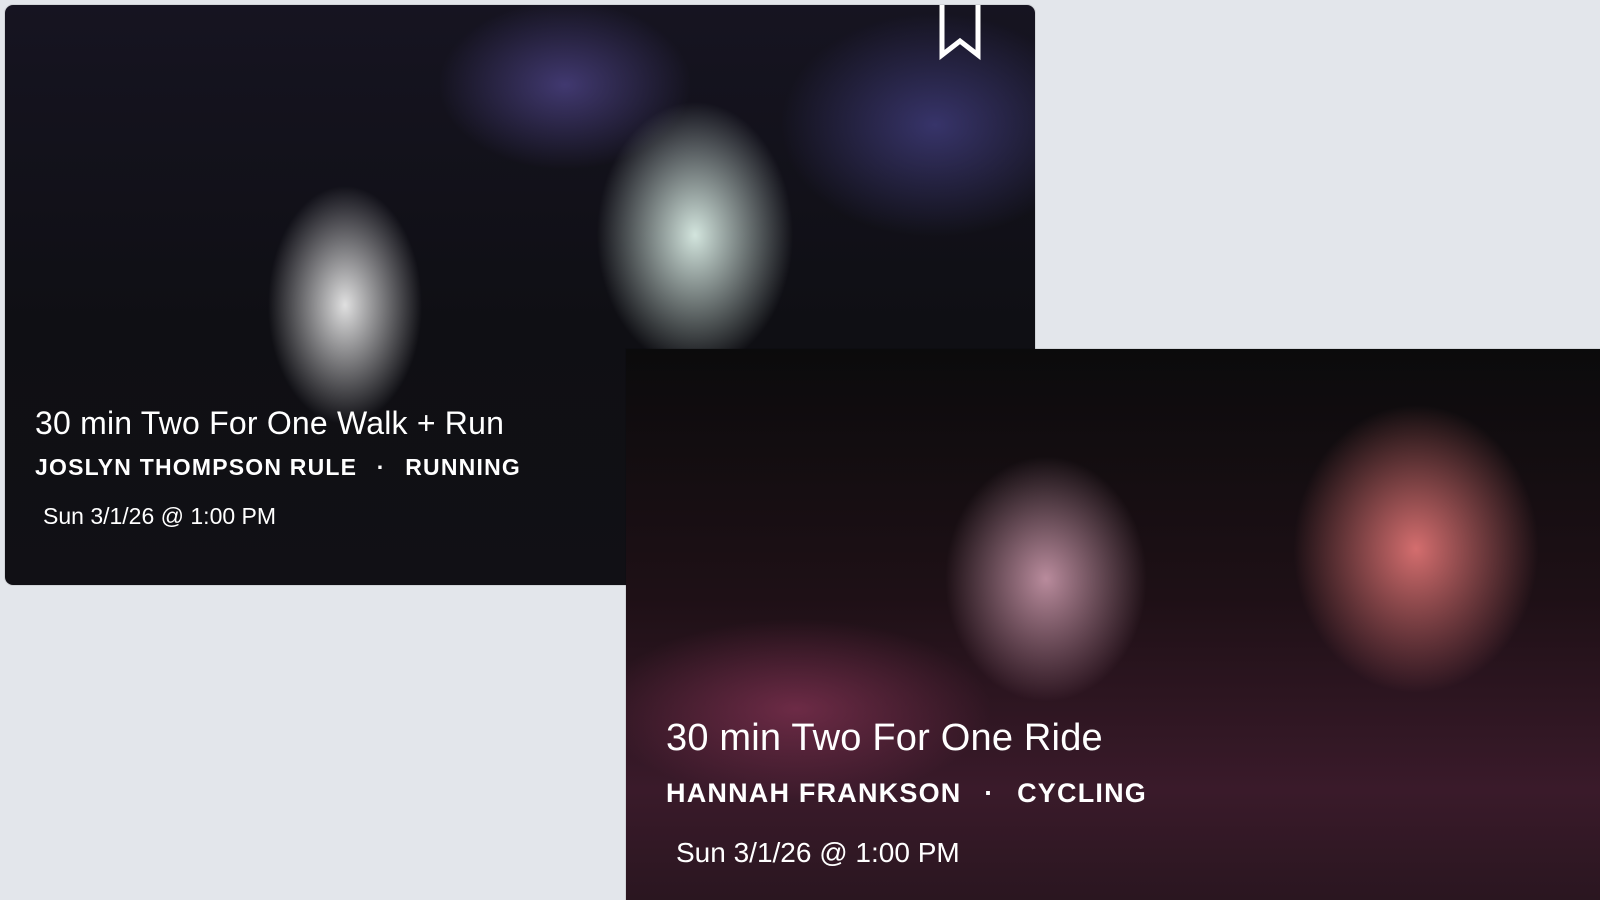 This screenshot has width=1600, height=900. I want to click on class-meta: HANNAH FRANKSON · CYCLING, so click(1133, 793).